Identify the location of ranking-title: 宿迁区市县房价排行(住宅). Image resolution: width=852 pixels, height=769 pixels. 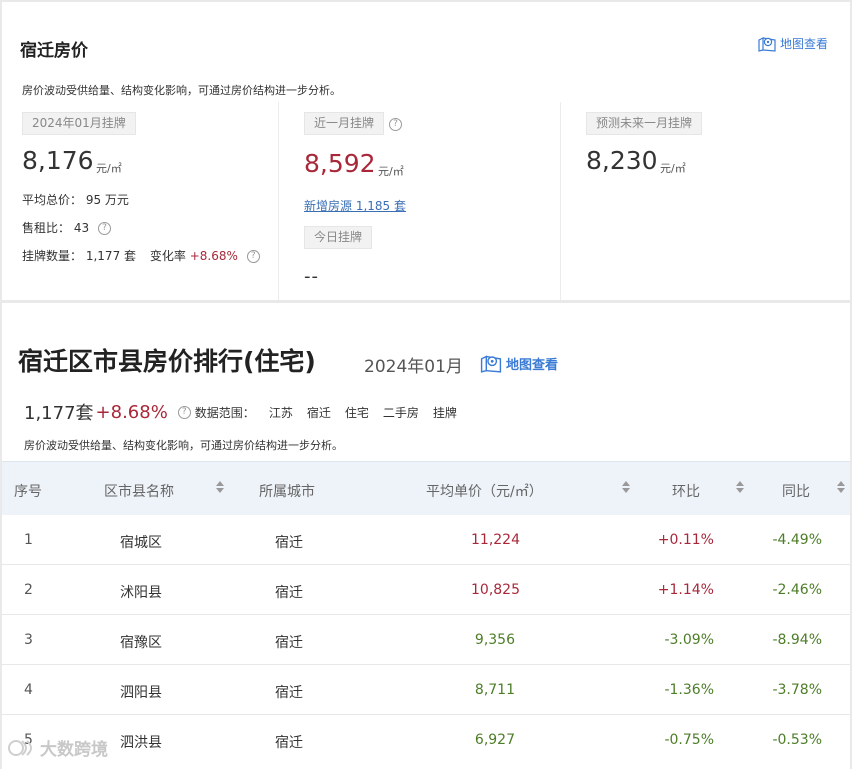
(167, 361).